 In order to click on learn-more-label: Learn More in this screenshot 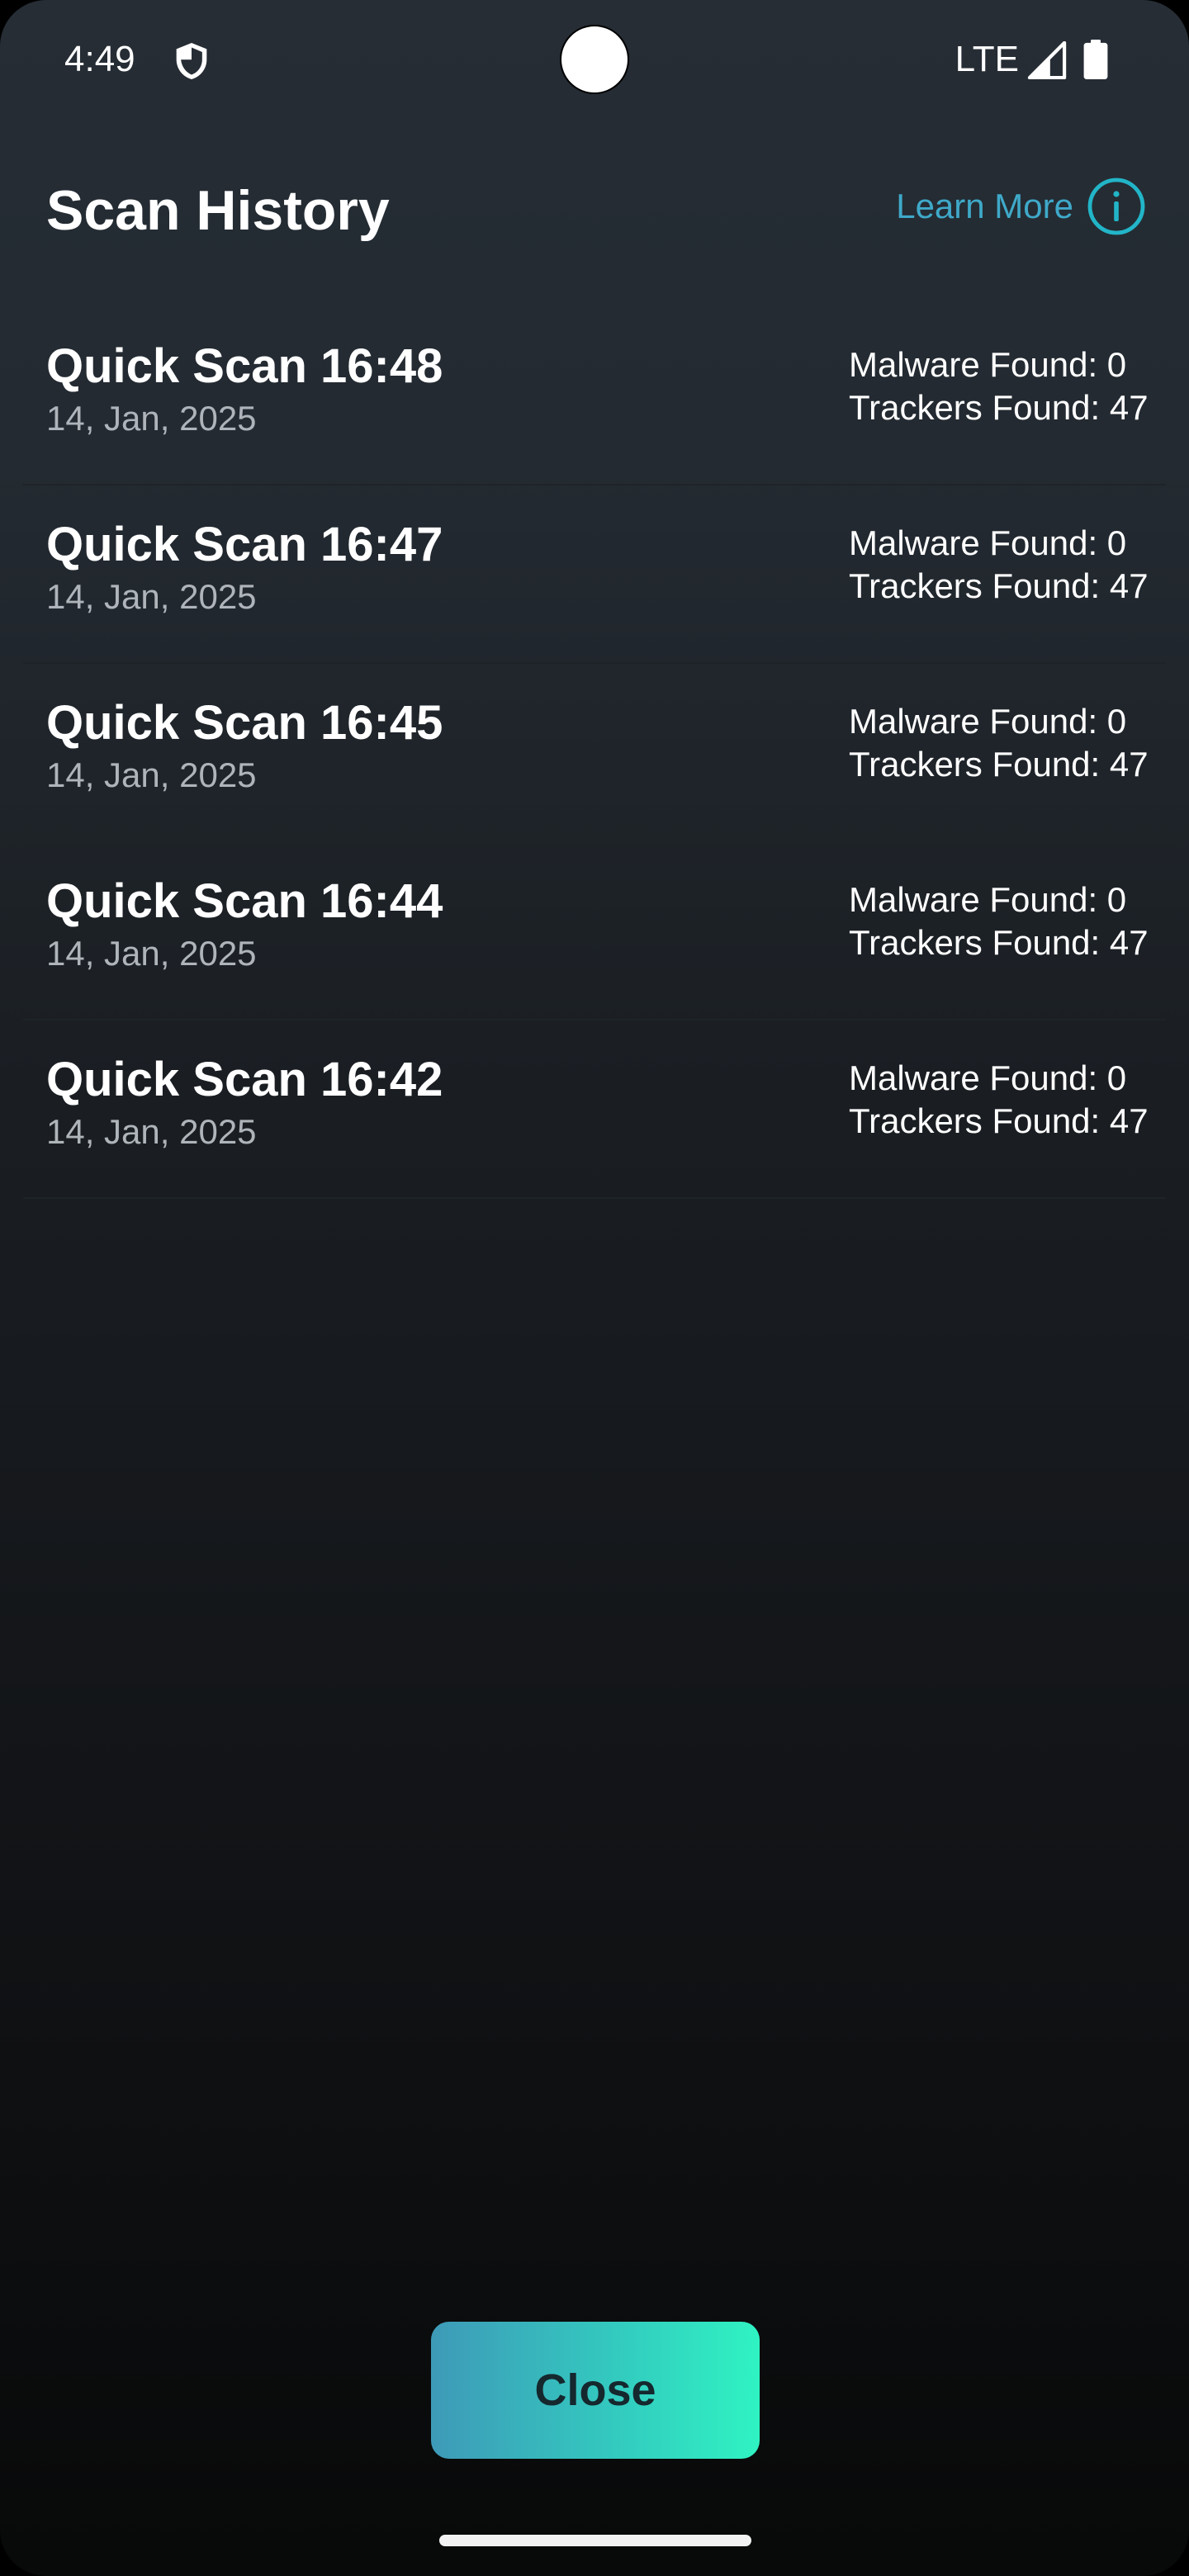, I will do `click(984, 206)`.